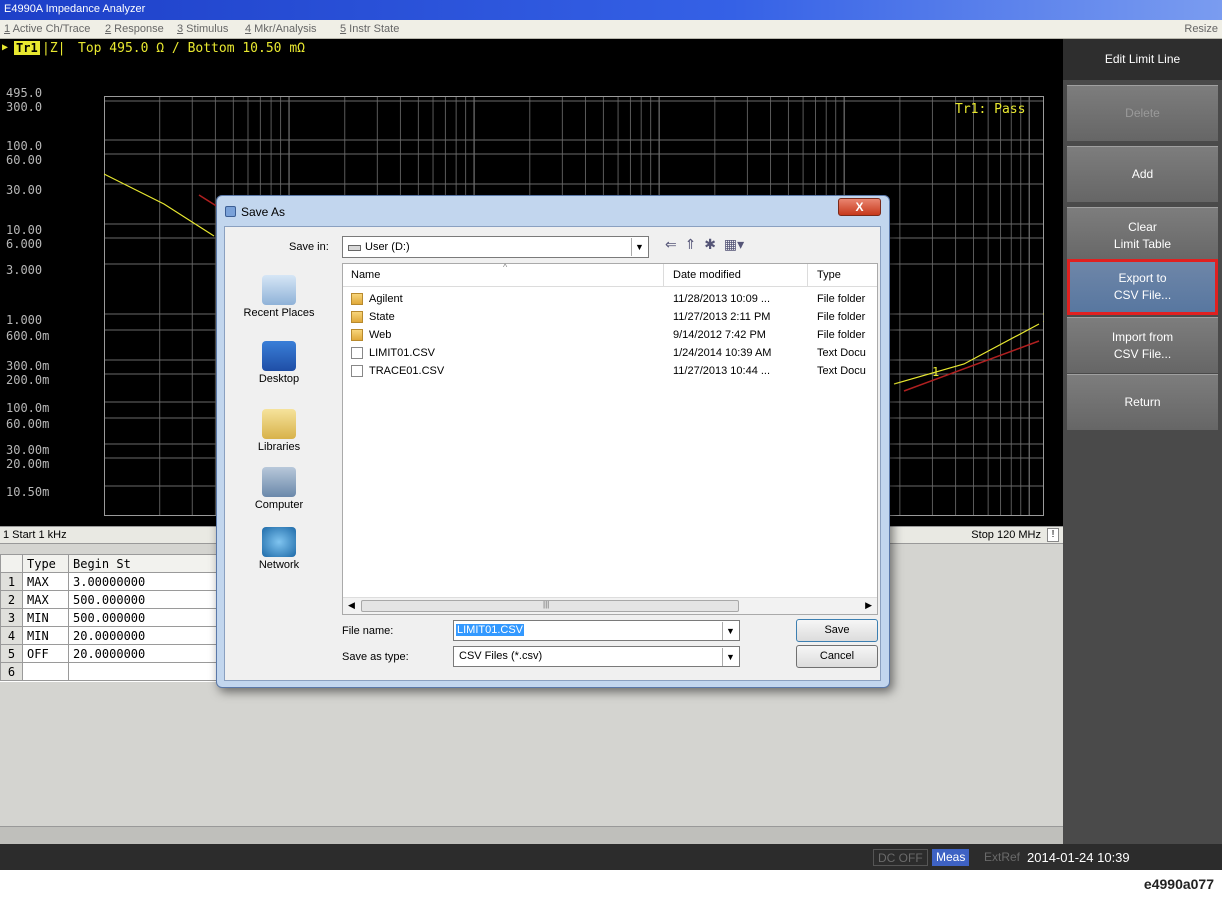 The image size is (1222, 901). What do you see at coordinates (230, 211) in the screenshot?
I see `dialog-app-icon` at bounding box center [230, 211].